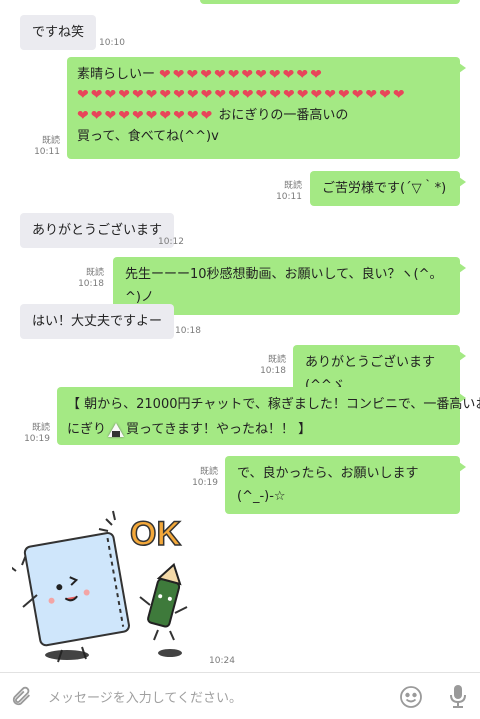 The height and width of the screenshot is (719, 480). I want to click on message-time: 10:12, so click(171, 242).